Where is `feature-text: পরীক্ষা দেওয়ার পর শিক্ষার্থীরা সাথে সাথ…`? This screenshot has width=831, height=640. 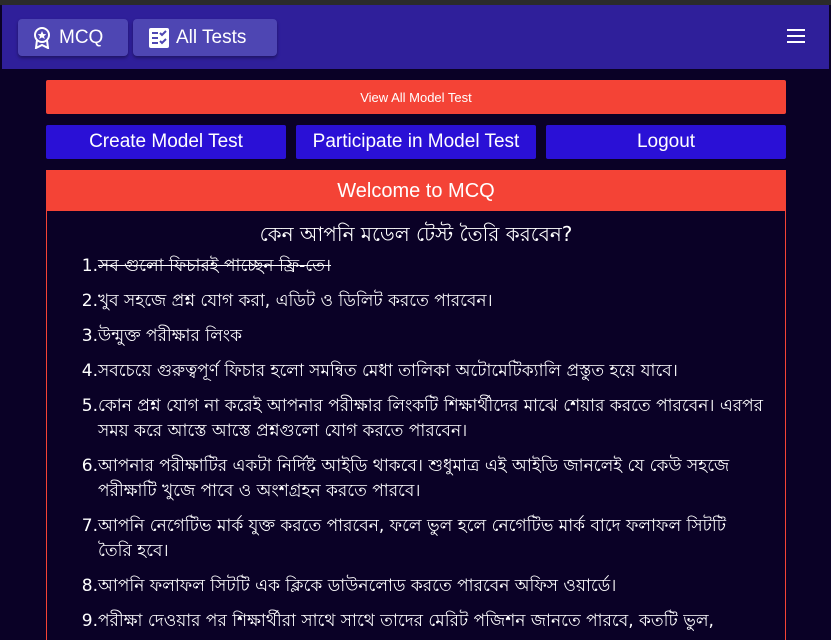 feature-text: পরীক্ষা দেওয়ার পর শিক্ষার্থীরা সাথে সাথ… is located at coordinates (406, 621).